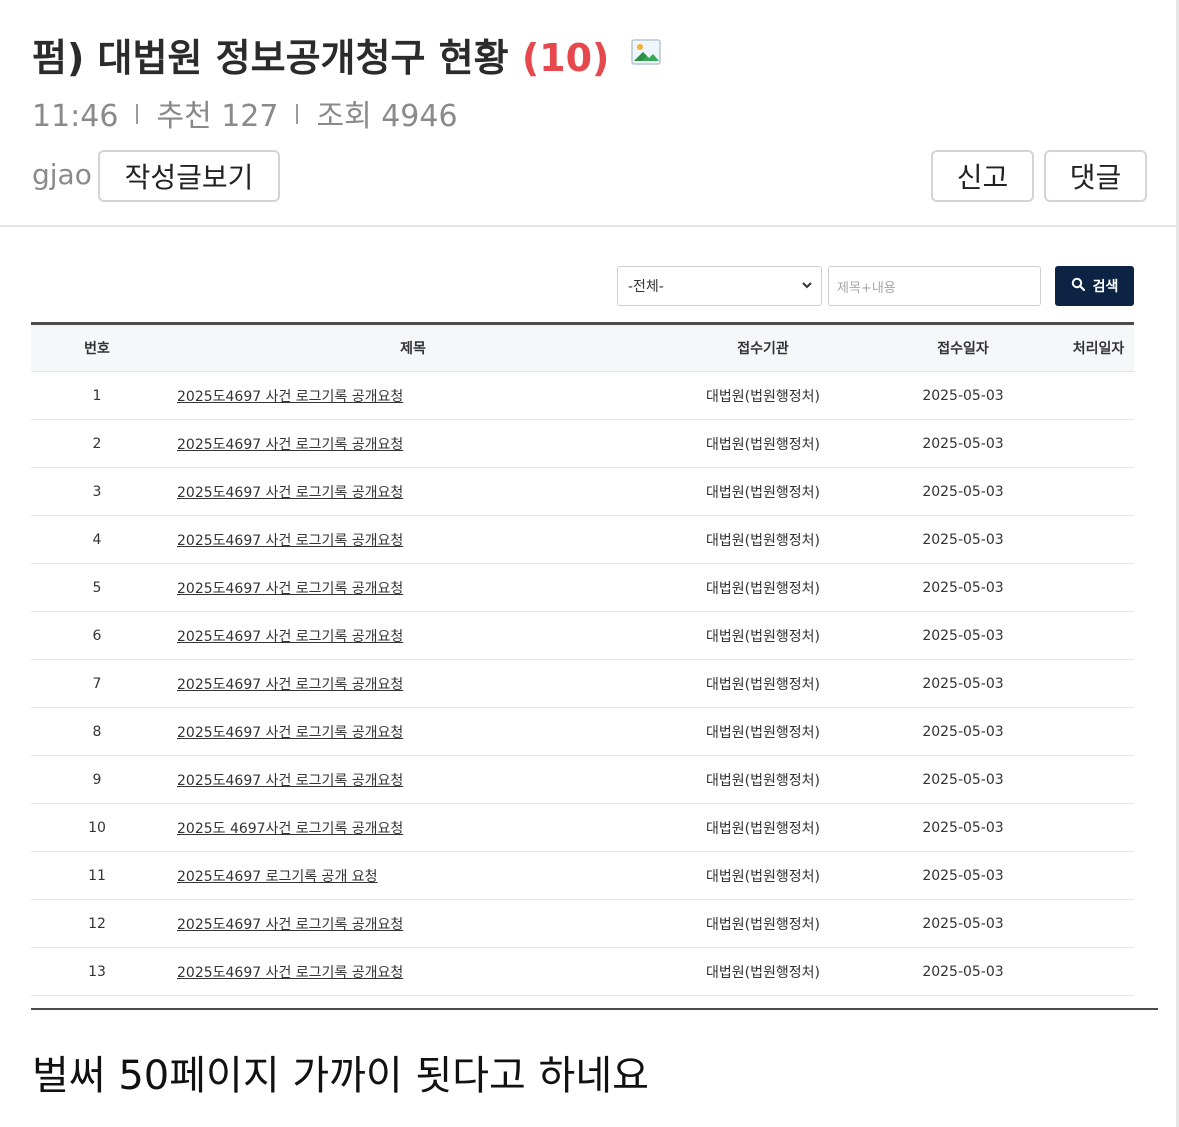  Describe the element at coordinates (290, 829) in the screenshot. I see `row-title-link: 2025도 4697사건 로그기록 공개요청` at that location.